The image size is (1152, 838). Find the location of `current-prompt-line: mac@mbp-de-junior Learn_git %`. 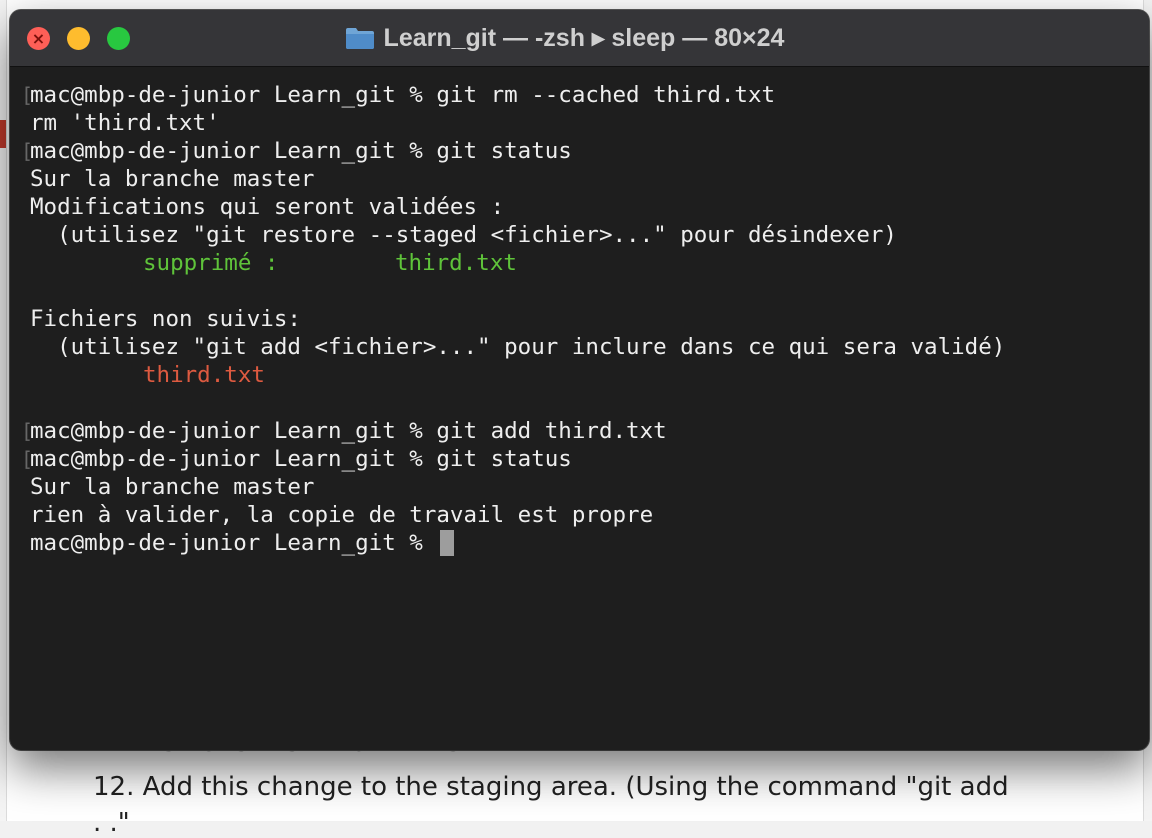

current-prompt-line: mac@mbp-de-junior Learn_git % is located at coordinates (242, 543).